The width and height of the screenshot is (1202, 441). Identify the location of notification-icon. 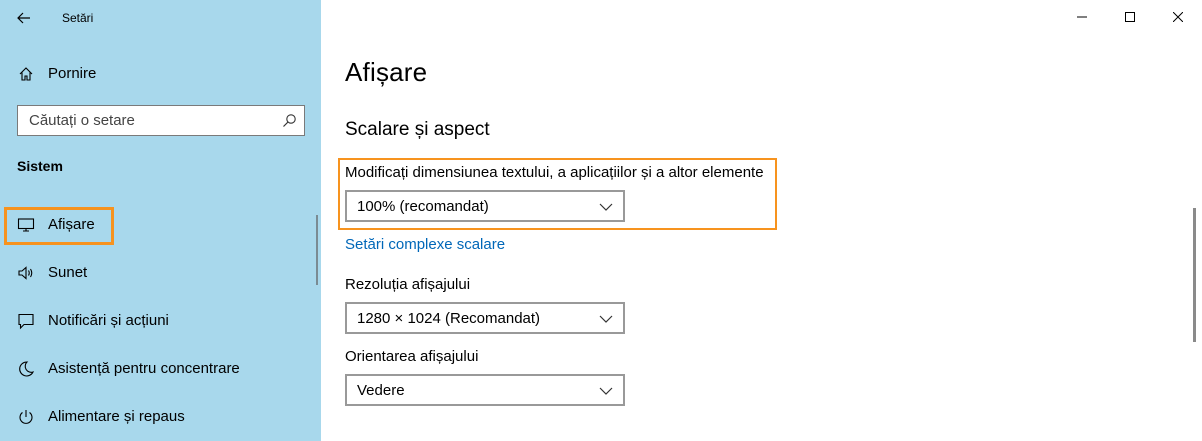
(26, 321).